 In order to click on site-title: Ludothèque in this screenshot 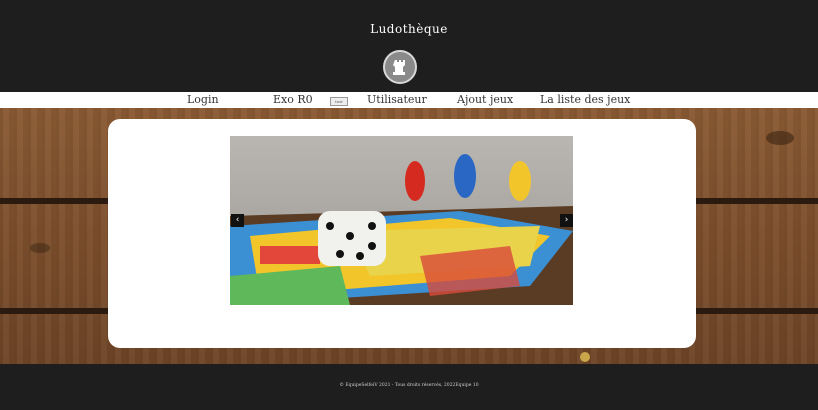, I will do `click(409, 29)`.